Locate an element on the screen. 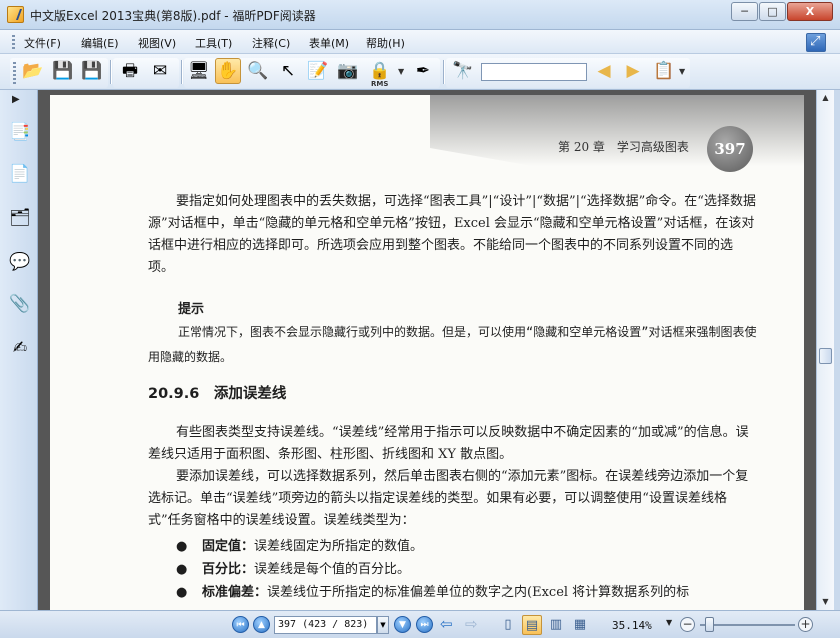 The image size is (840, 638). signature-icon: ✍ is located at coordinates (20, 348).